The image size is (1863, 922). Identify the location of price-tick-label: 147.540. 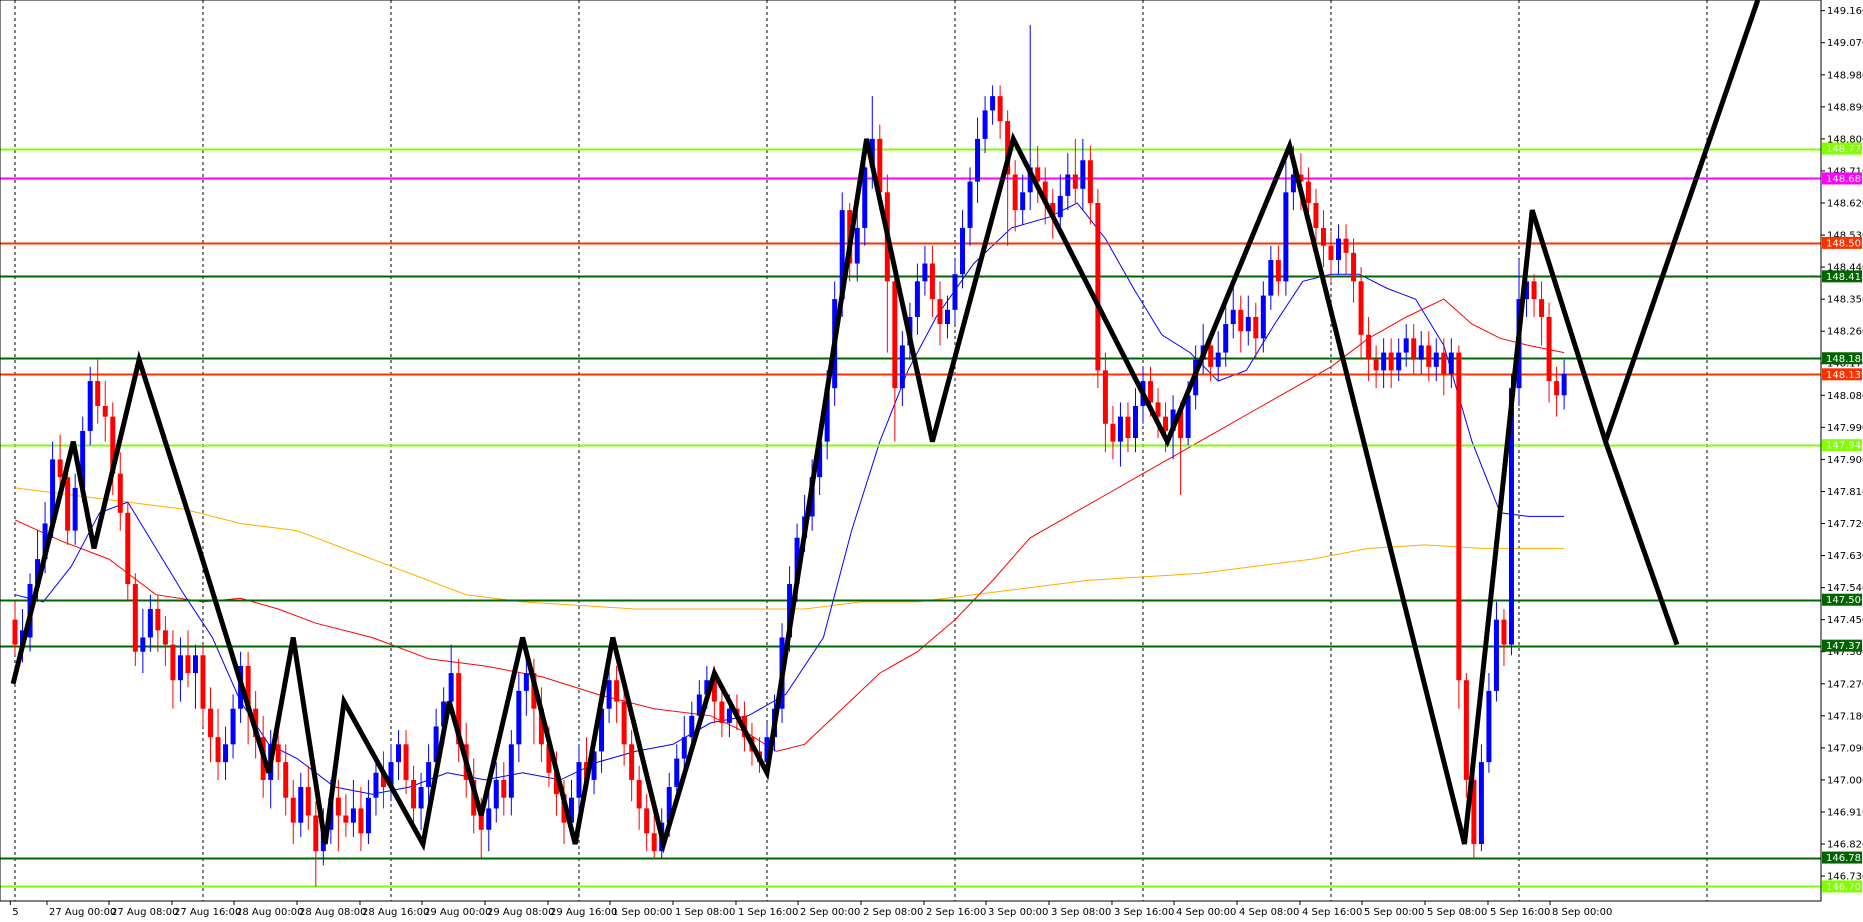
(1845, 588).